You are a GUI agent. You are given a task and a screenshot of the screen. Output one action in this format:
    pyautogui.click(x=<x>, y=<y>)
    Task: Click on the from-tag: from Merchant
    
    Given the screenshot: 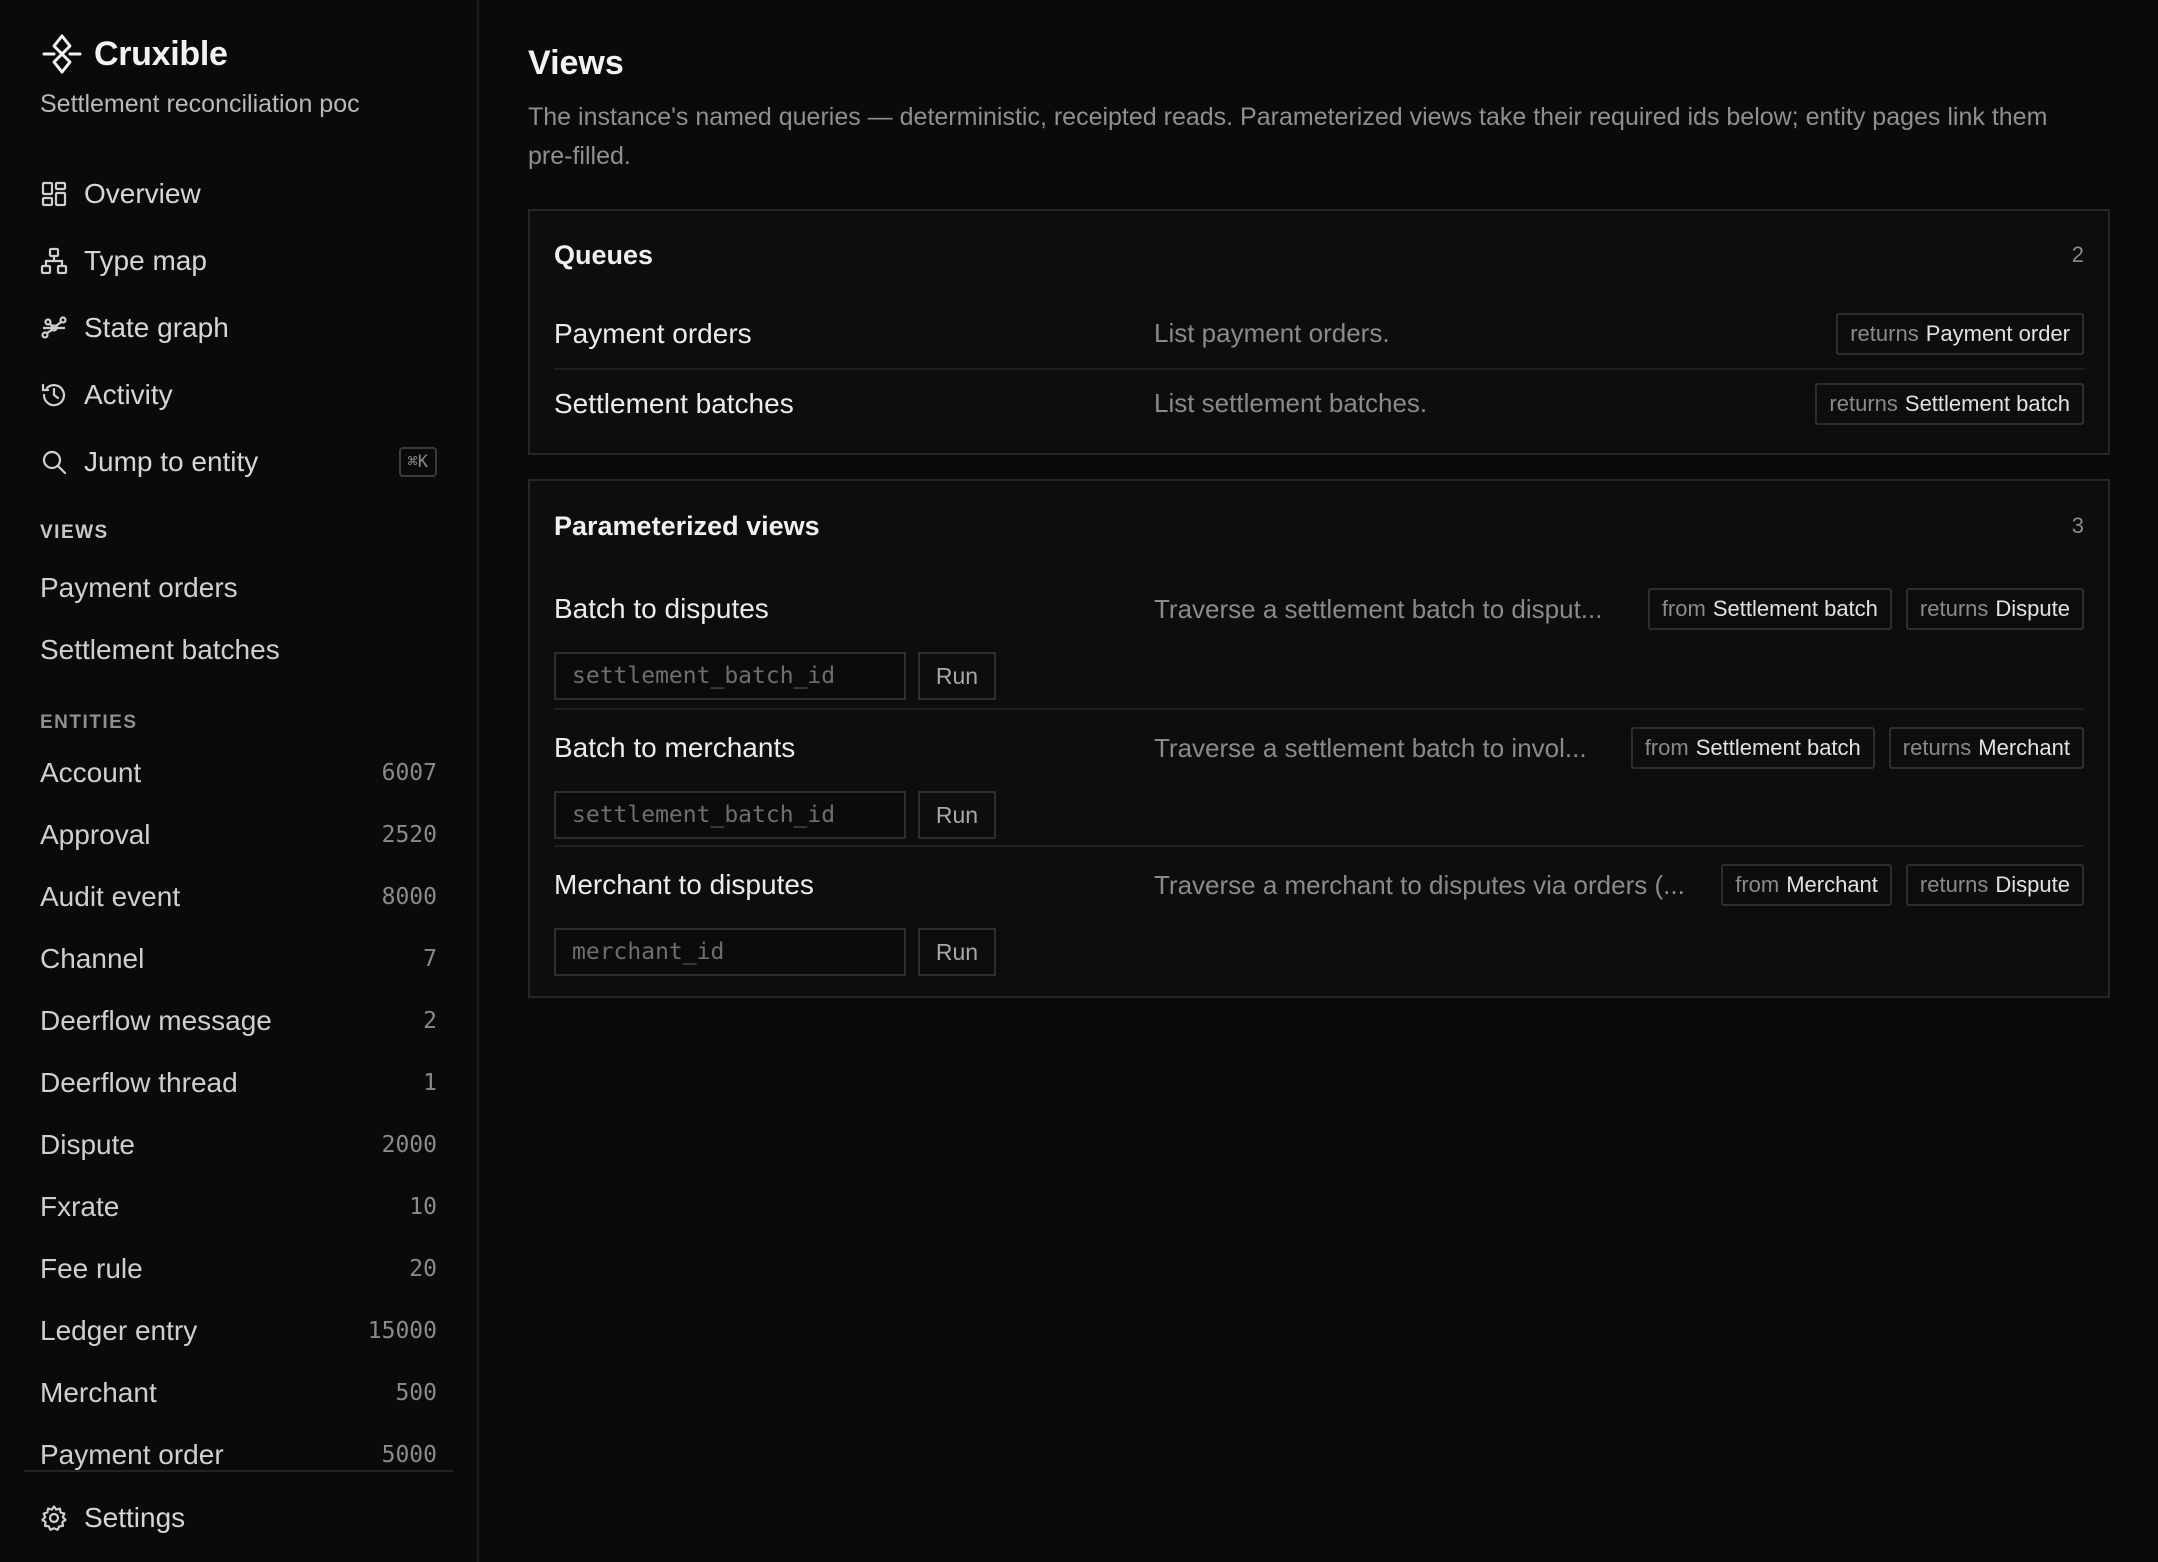 What is the action you would take?
    pyautogui.click(x=1806, y=885)
    